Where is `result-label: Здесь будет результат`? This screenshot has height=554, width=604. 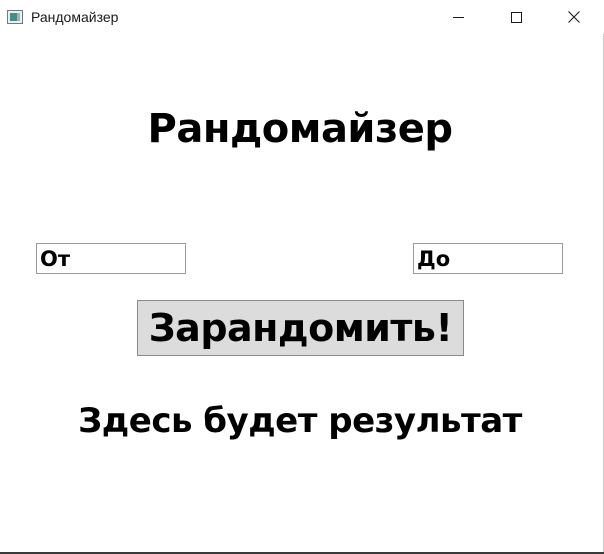 result-label: Здесь будет результат is located at coordinates (300, 421).